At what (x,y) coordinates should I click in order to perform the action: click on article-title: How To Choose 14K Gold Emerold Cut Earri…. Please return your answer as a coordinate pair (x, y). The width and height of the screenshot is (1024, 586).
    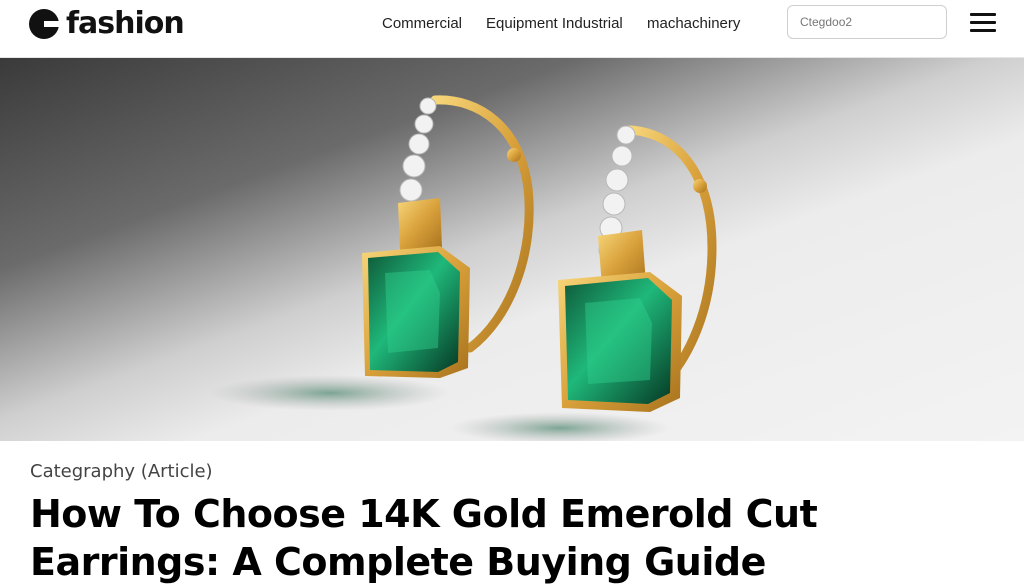
    Looking at the image, I should click on (424, 538).